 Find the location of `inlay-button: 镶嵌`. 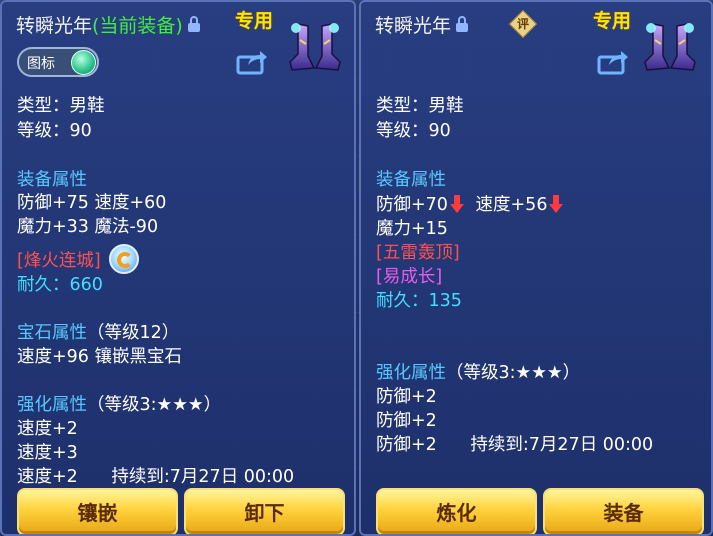

inlay-button: 镶嵌 is located at coordinates (97, 511).